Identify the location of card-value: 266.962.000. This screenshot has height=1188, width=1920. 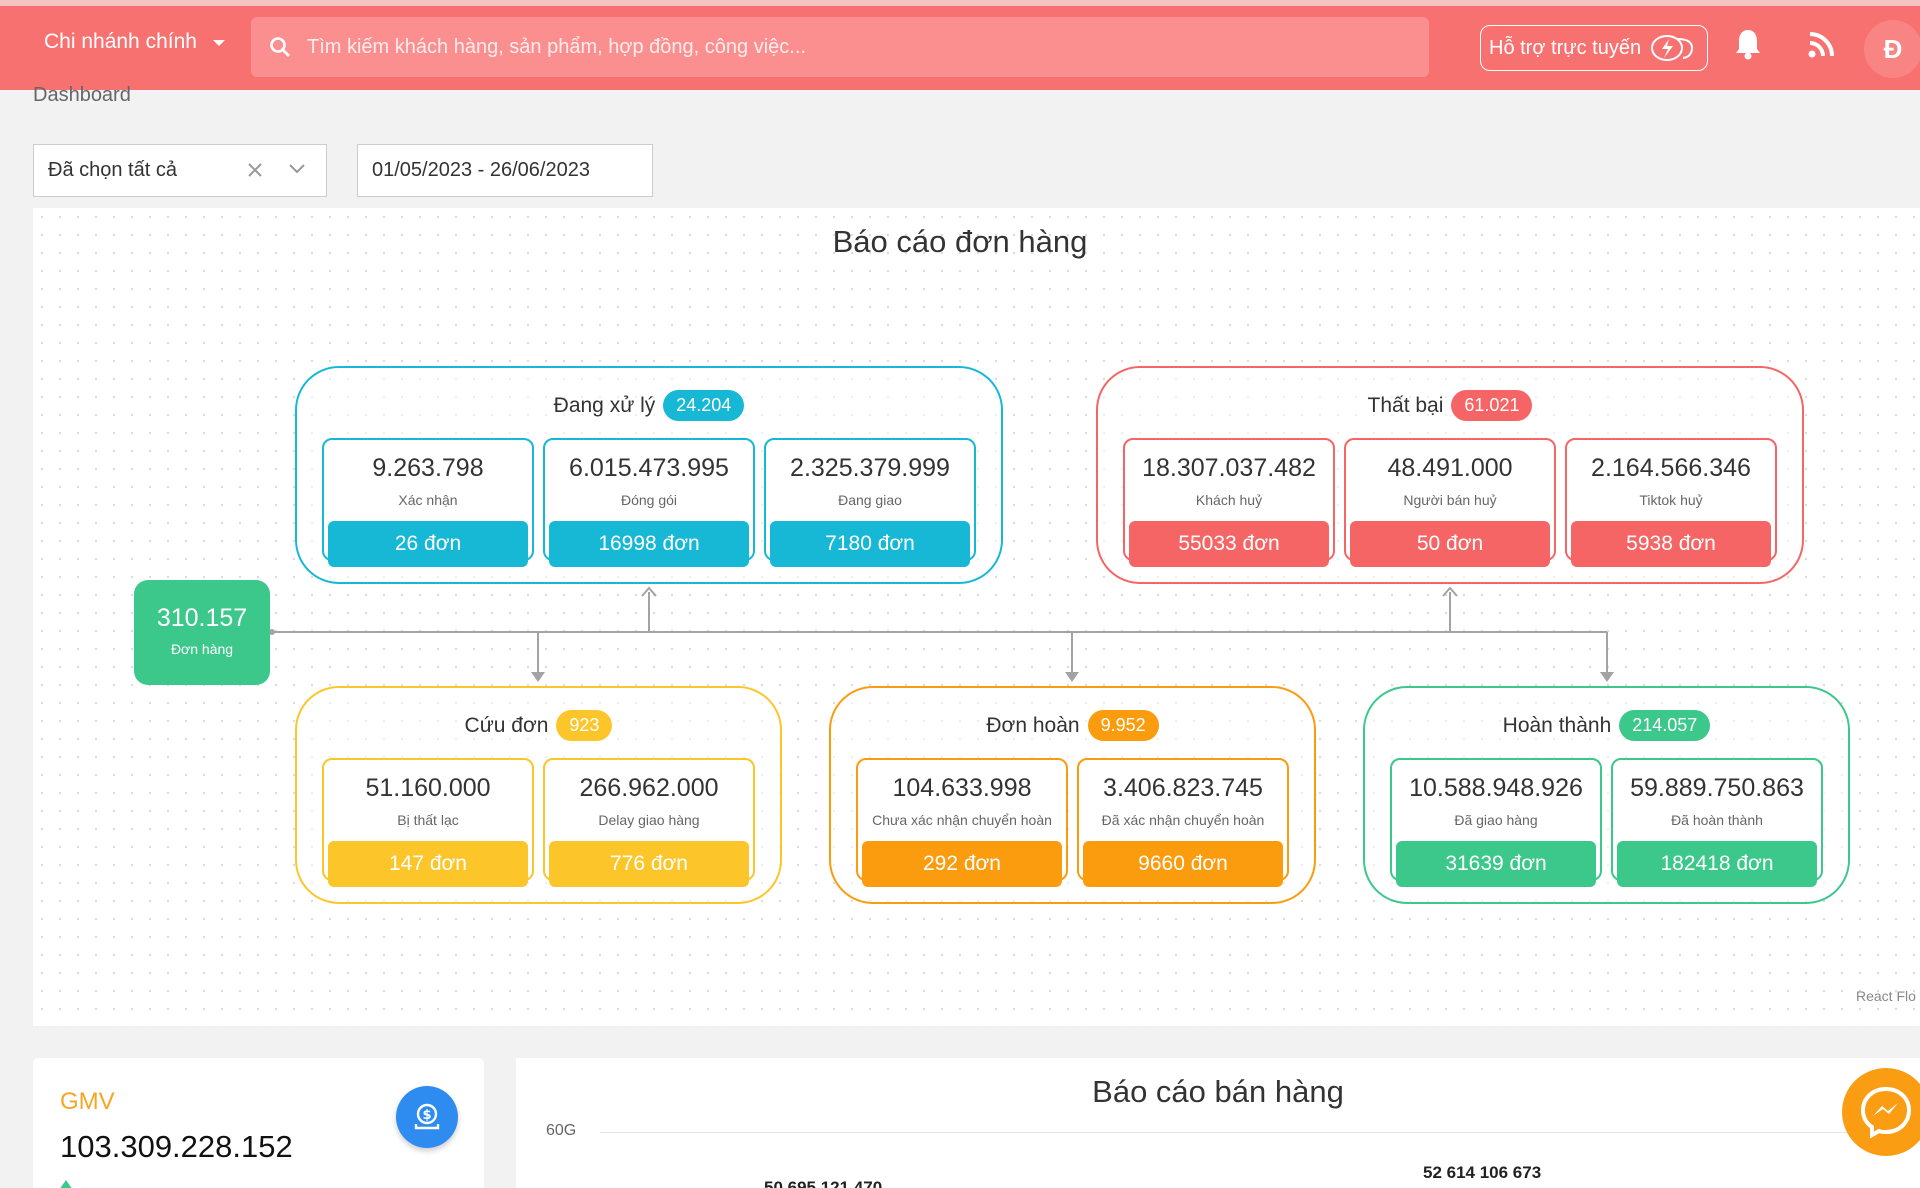
(649, 788).